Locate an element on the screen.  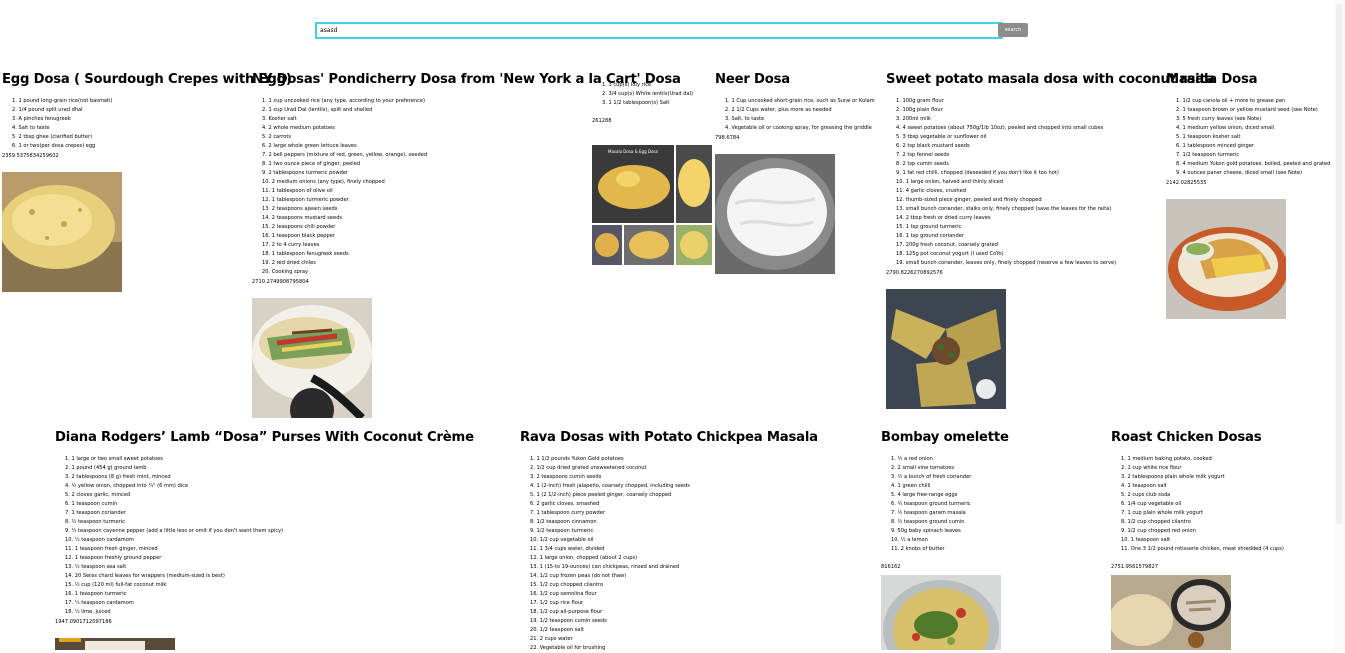
ingredient-item: 18. 1/2 cup all-purpose flour is located at coordinates (566, 612).